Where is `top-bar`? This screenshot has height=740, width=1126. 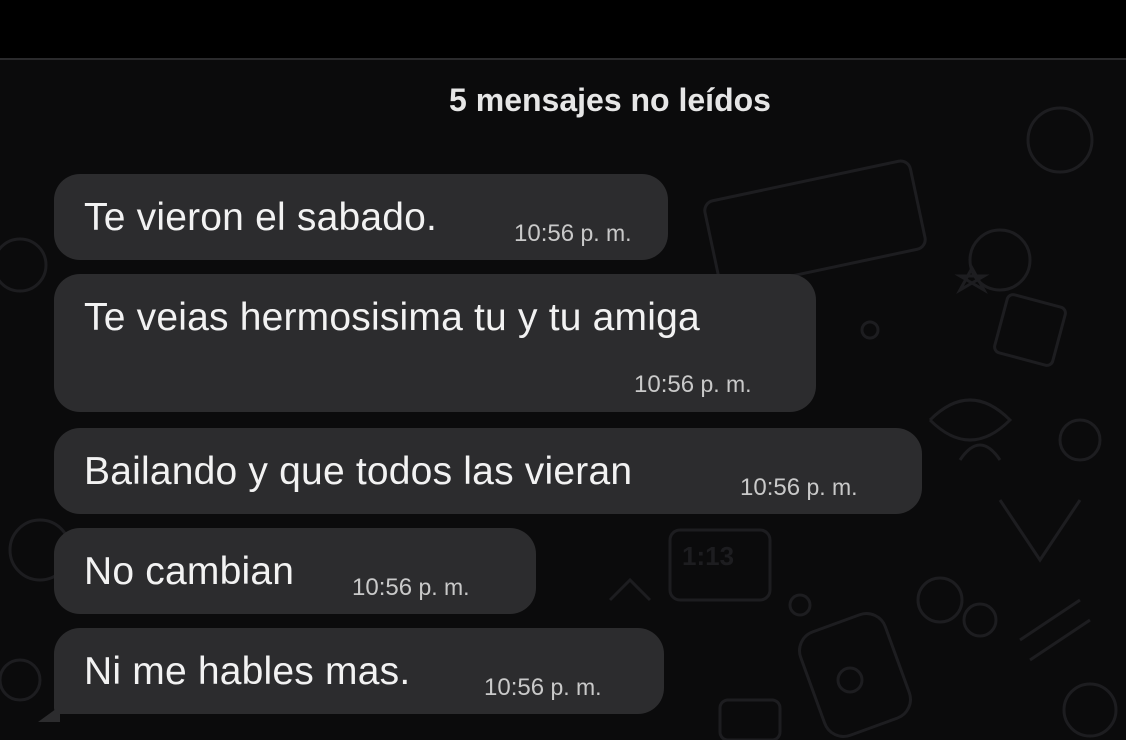
top-bar is located at coordinates (563, 29).